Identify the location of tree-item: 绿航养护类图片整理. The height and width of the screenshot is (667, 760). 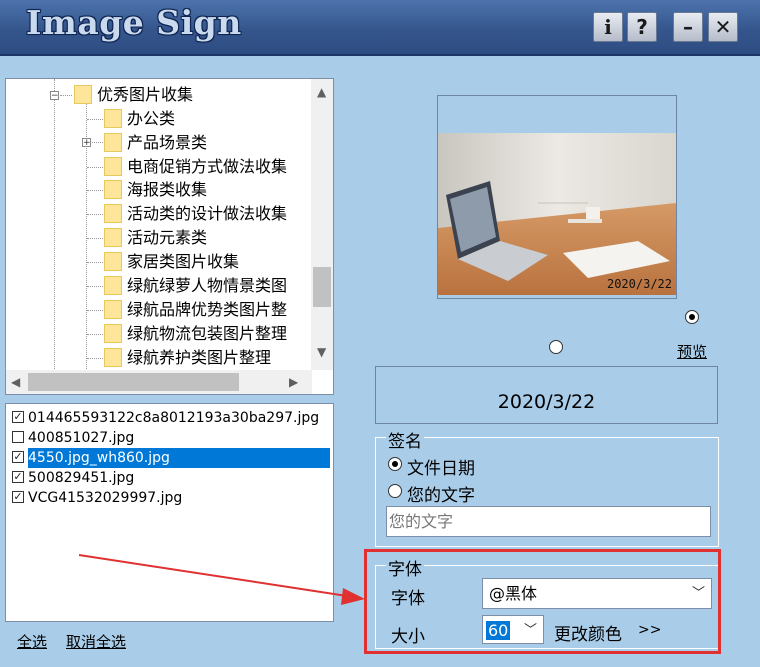
(187, 357).